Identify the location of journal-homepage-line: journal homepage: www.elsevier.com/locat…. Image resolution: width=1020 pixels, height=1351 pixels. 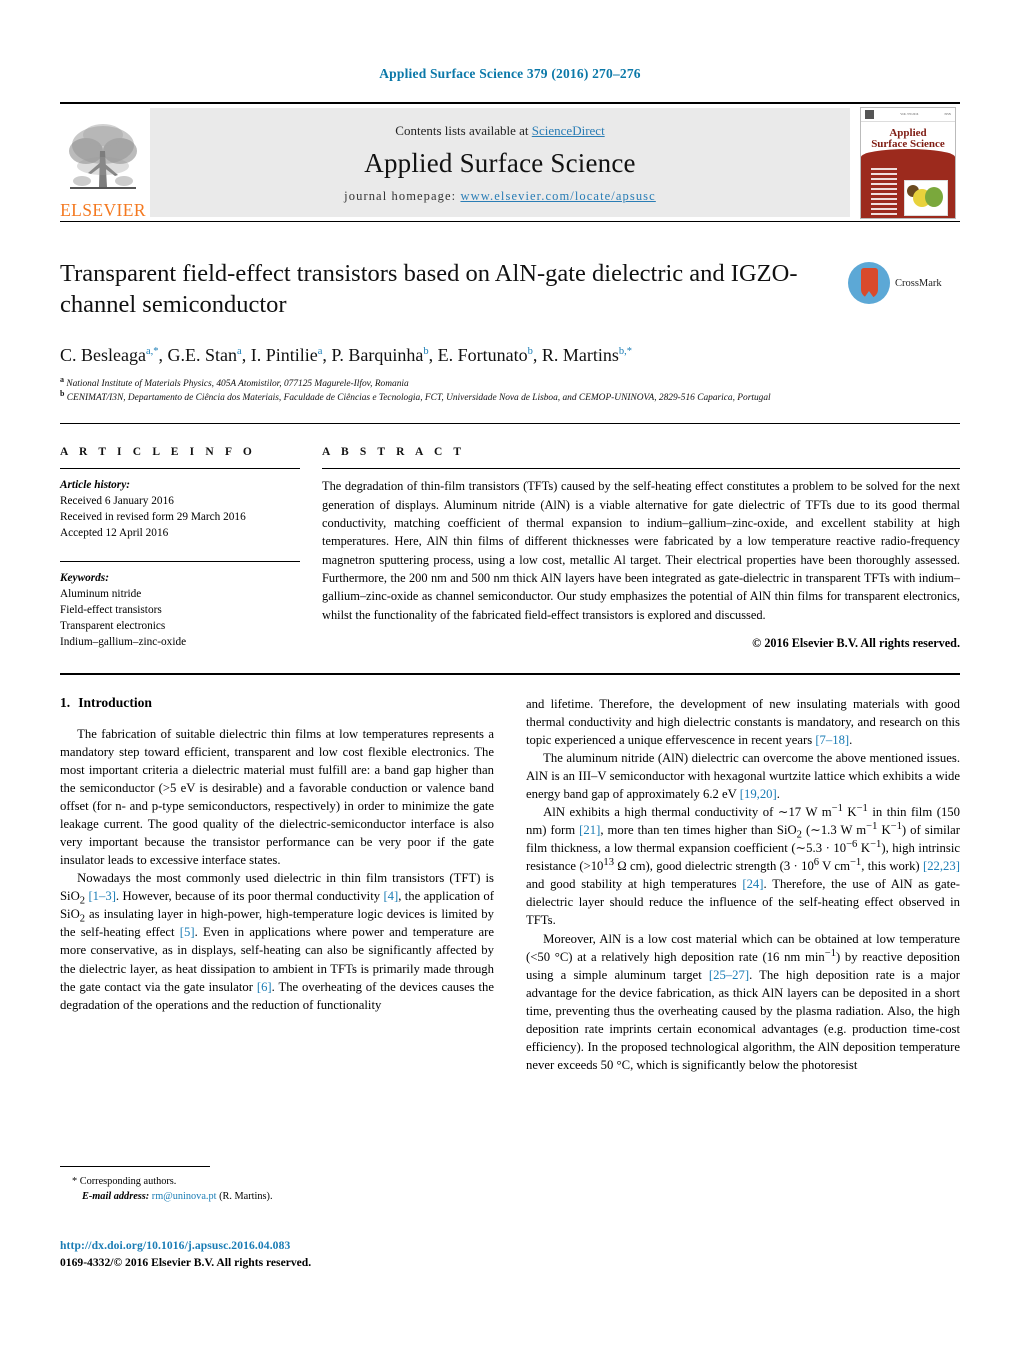
(500, 196).